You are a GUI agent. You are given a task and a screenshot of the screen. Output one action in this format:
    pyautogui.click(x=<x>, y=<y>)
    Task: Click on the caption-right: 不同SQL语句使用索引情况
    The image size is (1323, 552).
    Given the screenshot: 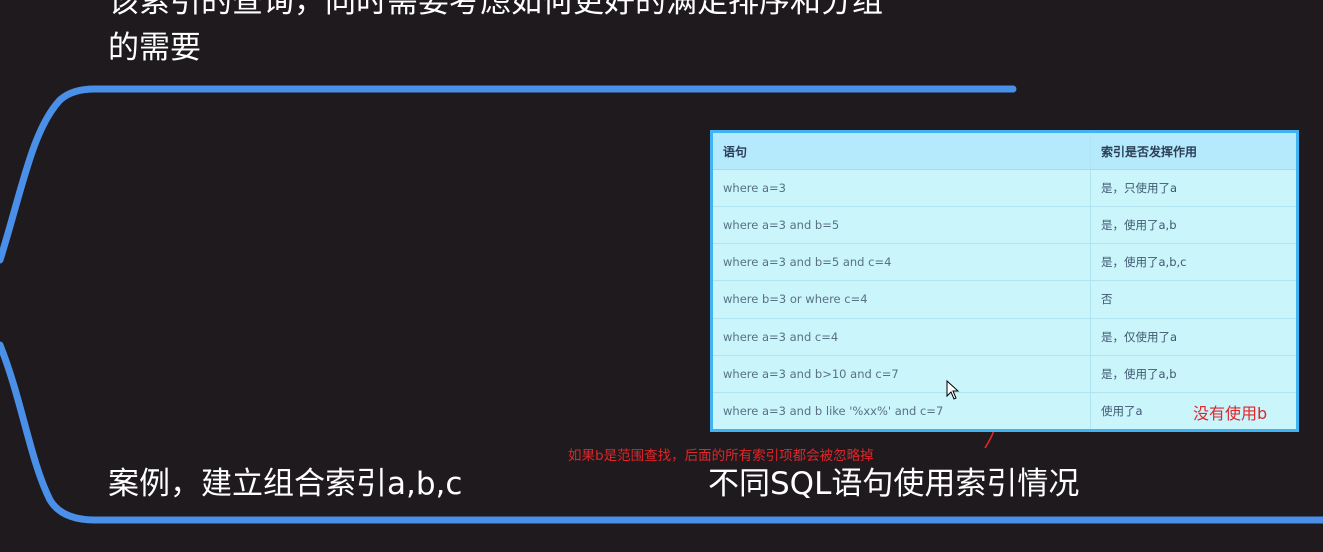 What is the action you would take?
    pyautogui.click(x=894, y=484)
    